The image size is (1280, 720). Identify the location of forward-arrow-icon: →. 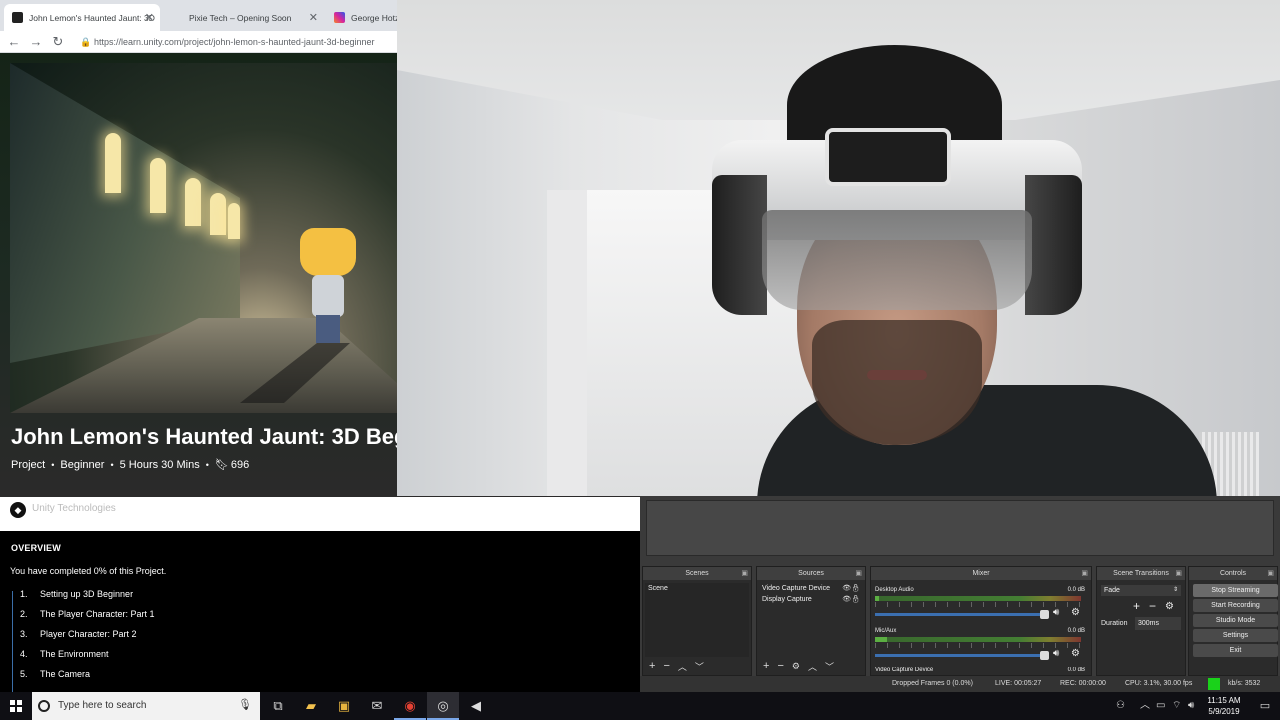
(36, 42).